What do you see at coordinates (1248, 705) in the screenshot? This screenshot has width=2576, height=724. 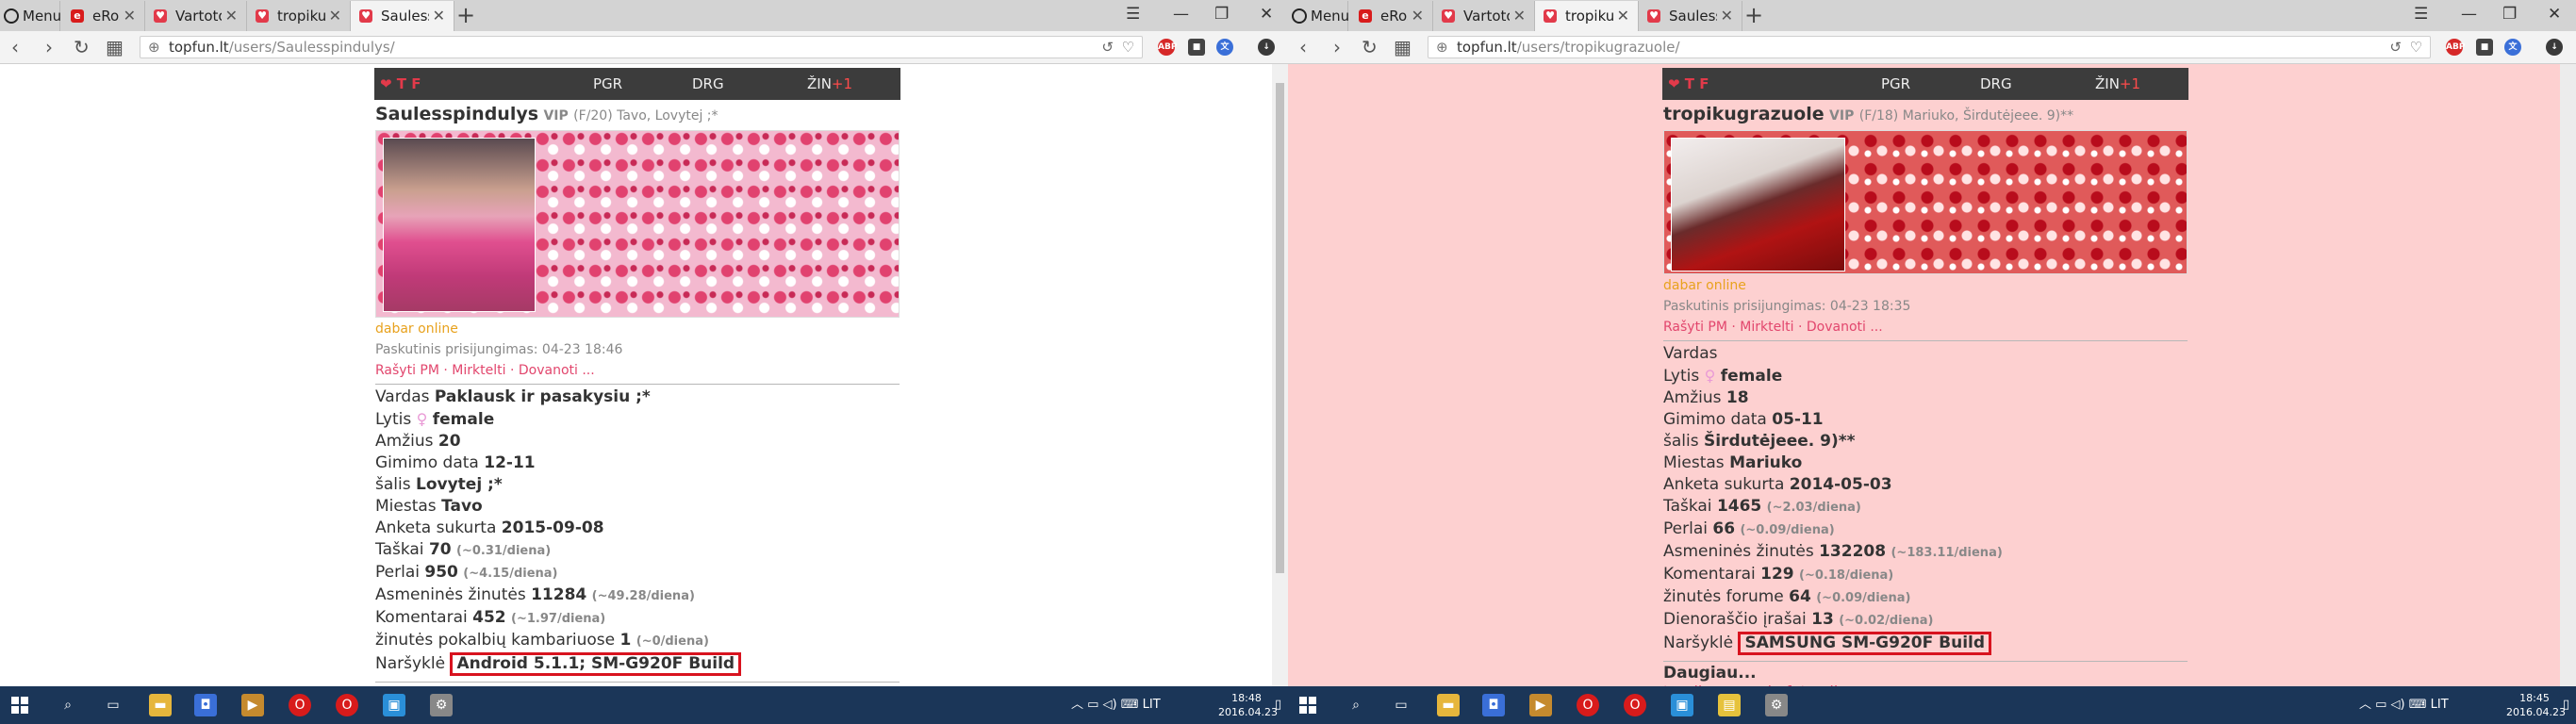 I see `taskbar-clock: 18:48 2016.04.23` at bounding box center [1248, 705].